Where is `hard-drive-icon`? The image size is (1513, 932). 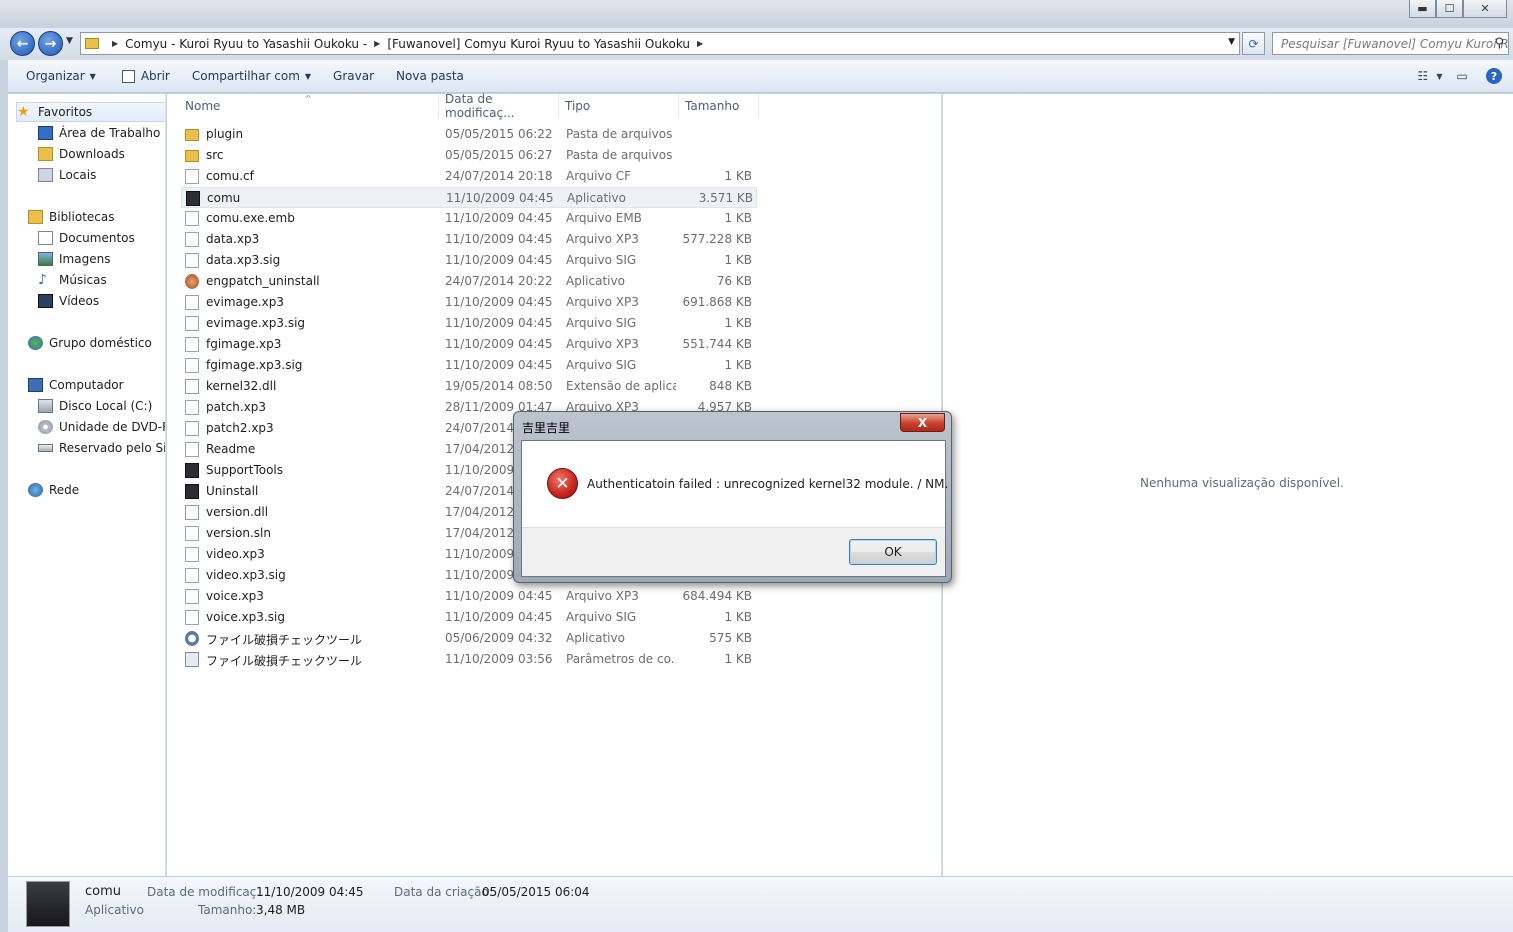
hard-drive-icon is located at coordinates (45, 406).